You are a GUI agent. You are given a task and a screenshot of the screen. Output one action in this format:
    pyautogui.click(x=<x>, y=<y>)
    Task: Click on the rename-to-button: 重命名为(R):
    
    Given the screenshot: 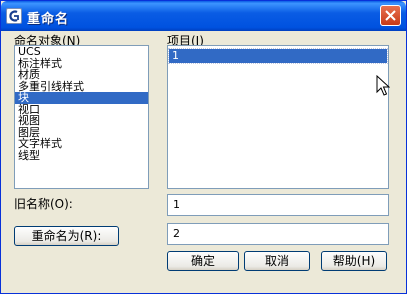 What is the action you would take?
    pyautogui.click(x=66, y=236)
    